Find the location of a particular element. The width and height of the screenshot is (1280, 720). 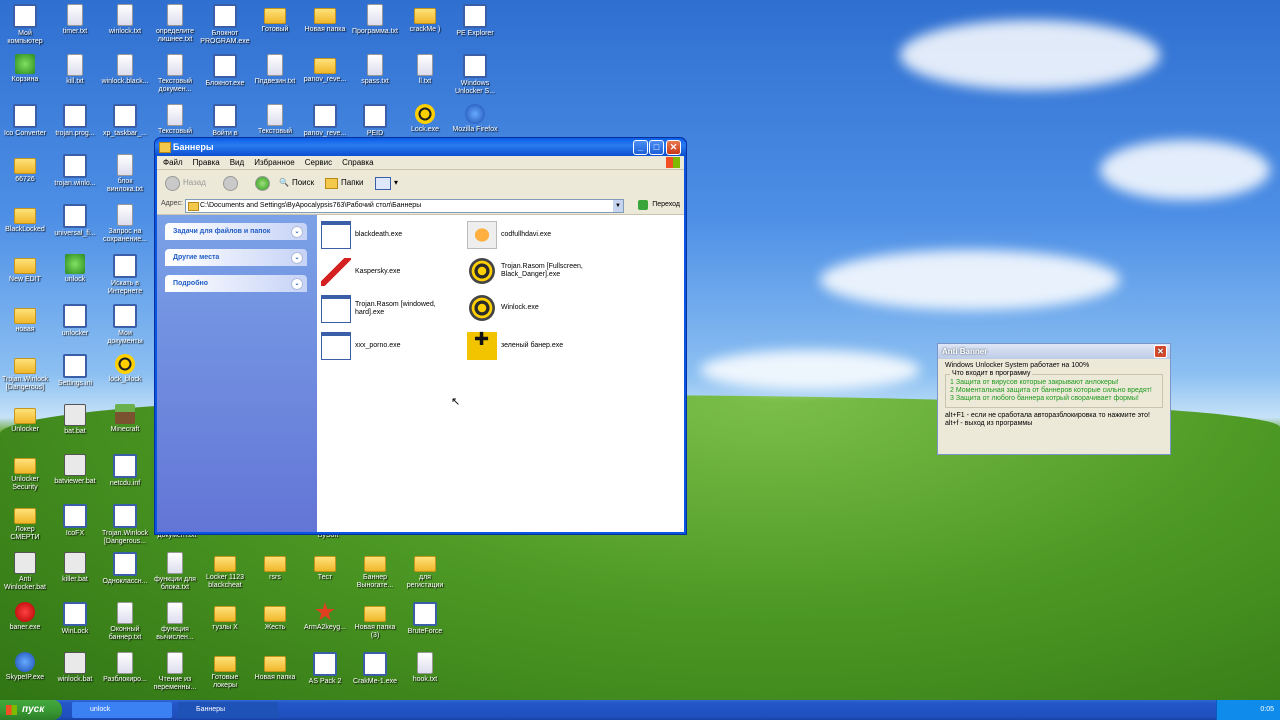

desktop-icon: для регистации is located at coordinates (425, 571).